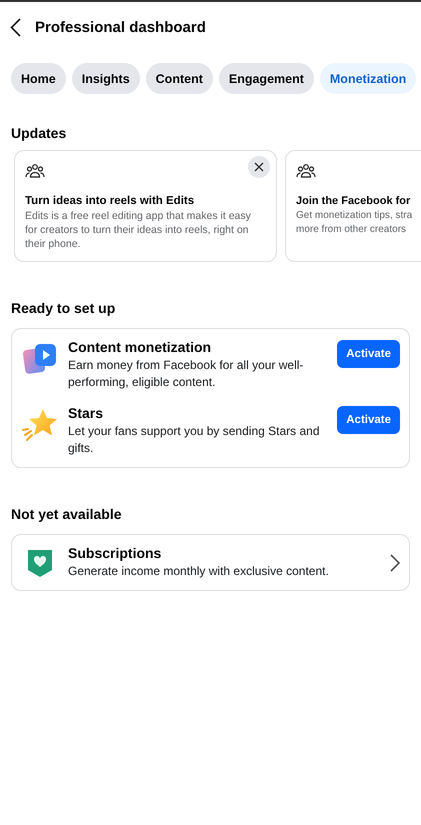 The width and height of the screenshot is (421, 825). Describe the element at coordinates (353, 201) in the screenshot. I see `card-title: Join the Facebook for` at that location.